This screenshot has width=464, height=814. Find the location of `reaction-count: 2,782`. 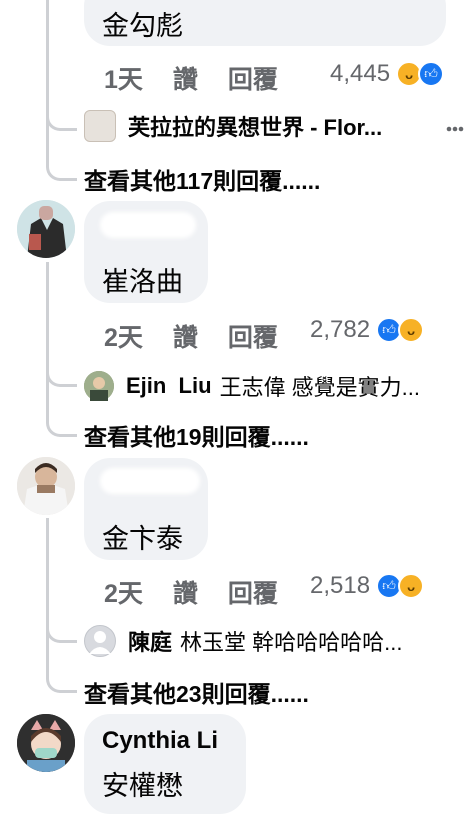

reaction-count: 2,782 is located at coordinates (340, 329).